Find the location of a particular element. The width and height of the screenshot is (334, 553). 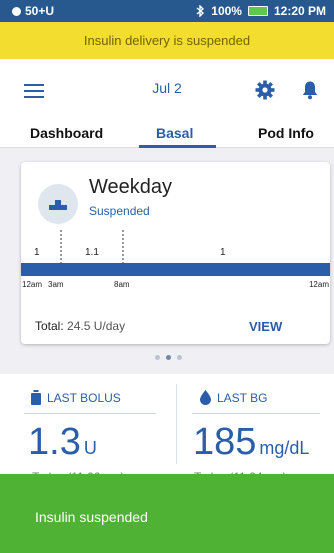

sim-icon is located at coordinates (16, 11).